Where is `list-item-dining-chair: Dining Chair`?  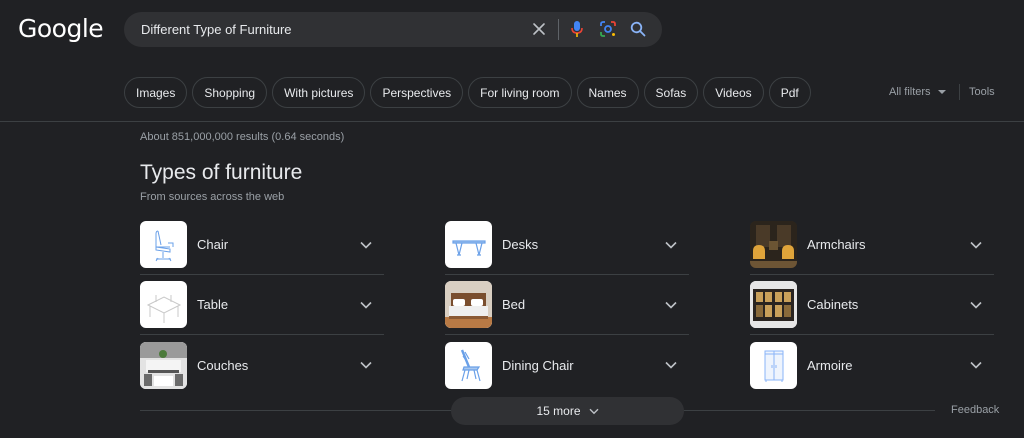
list-item-dining-chair: Dining Chair is located at coordinates (567, 365).